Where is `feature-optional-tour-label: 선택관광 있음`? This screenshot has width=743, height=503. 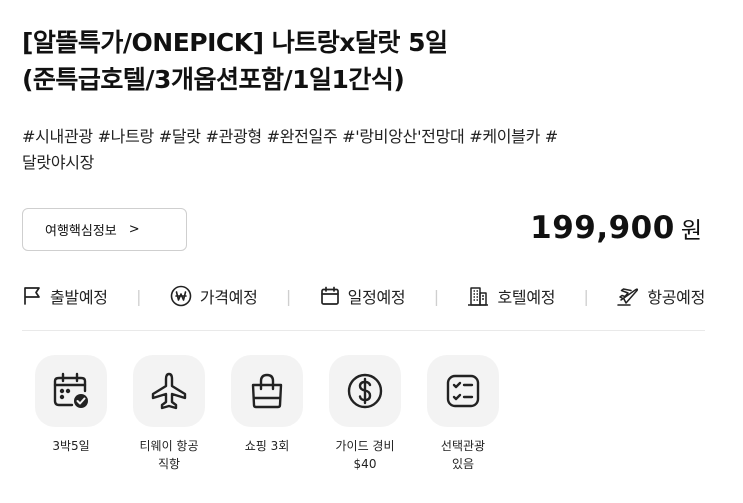 feature-optional-tour-label: 선택관광 있음 is located at coordinates (463, 455).